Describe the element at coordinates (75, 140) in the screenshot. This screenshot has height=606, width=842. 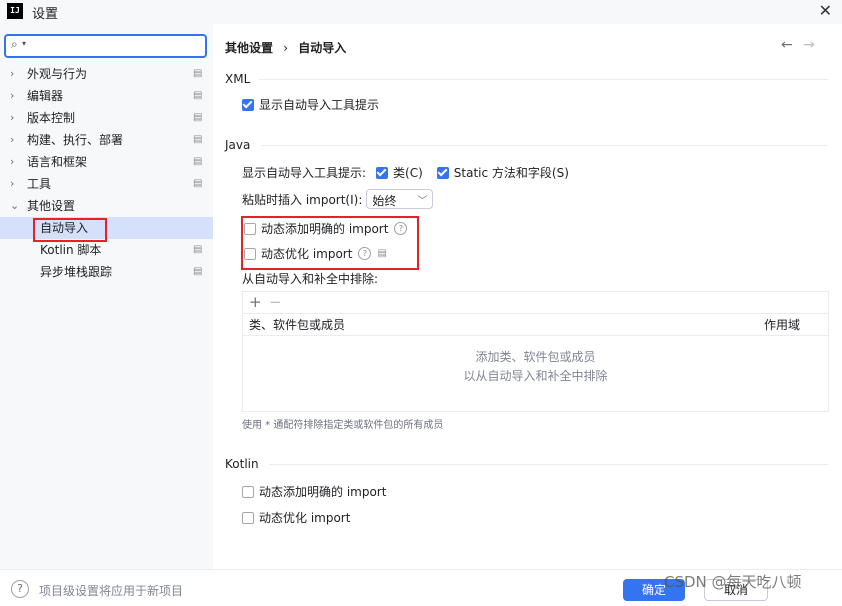
I see `sidebar-item-label: 构建、执行、部署` at that location.